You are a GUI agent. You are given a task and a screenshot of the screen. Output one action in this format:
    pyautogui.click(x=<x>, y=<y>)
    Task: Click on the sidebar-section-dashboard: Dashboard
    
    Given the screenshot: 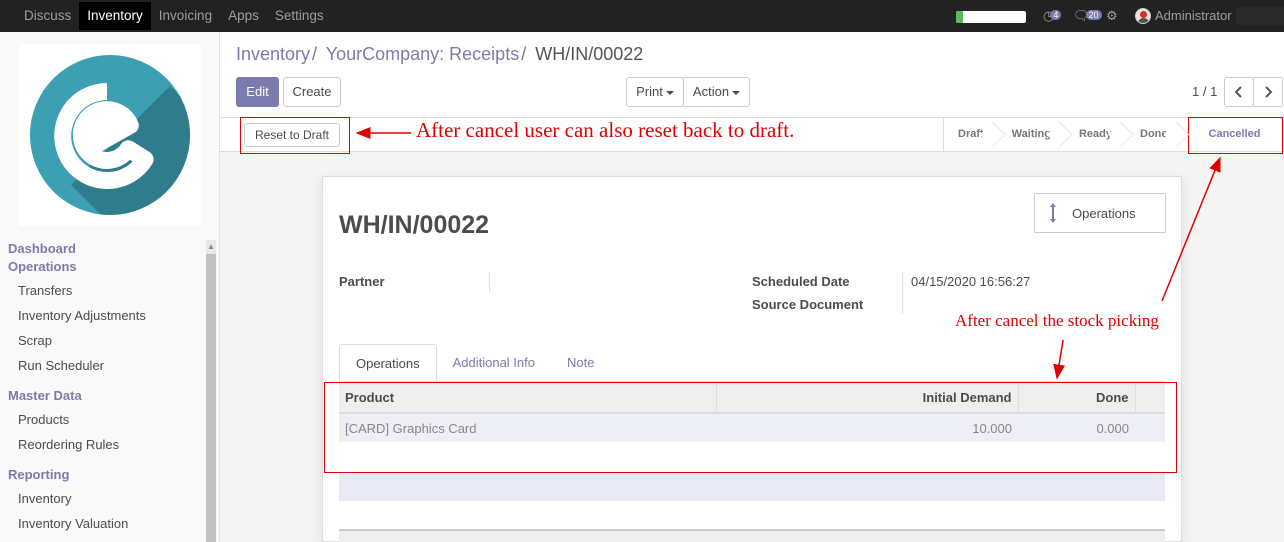 What is the action you would take?
    pyautogui.click(x=42, y=248)
    